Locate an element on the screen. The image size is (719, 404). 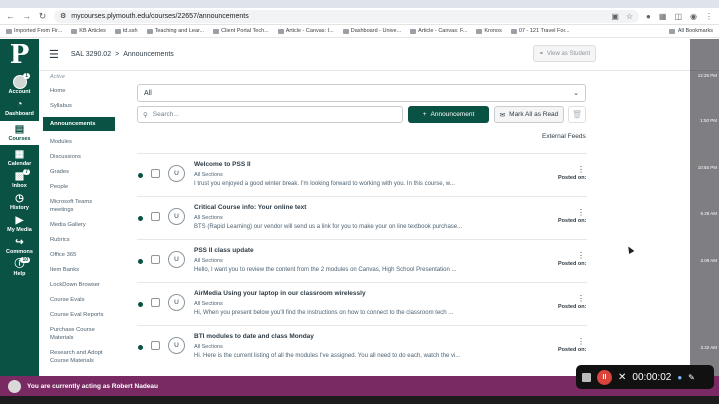
hamburger-menu-icon: ☰ is located at coordinates (54, 54).